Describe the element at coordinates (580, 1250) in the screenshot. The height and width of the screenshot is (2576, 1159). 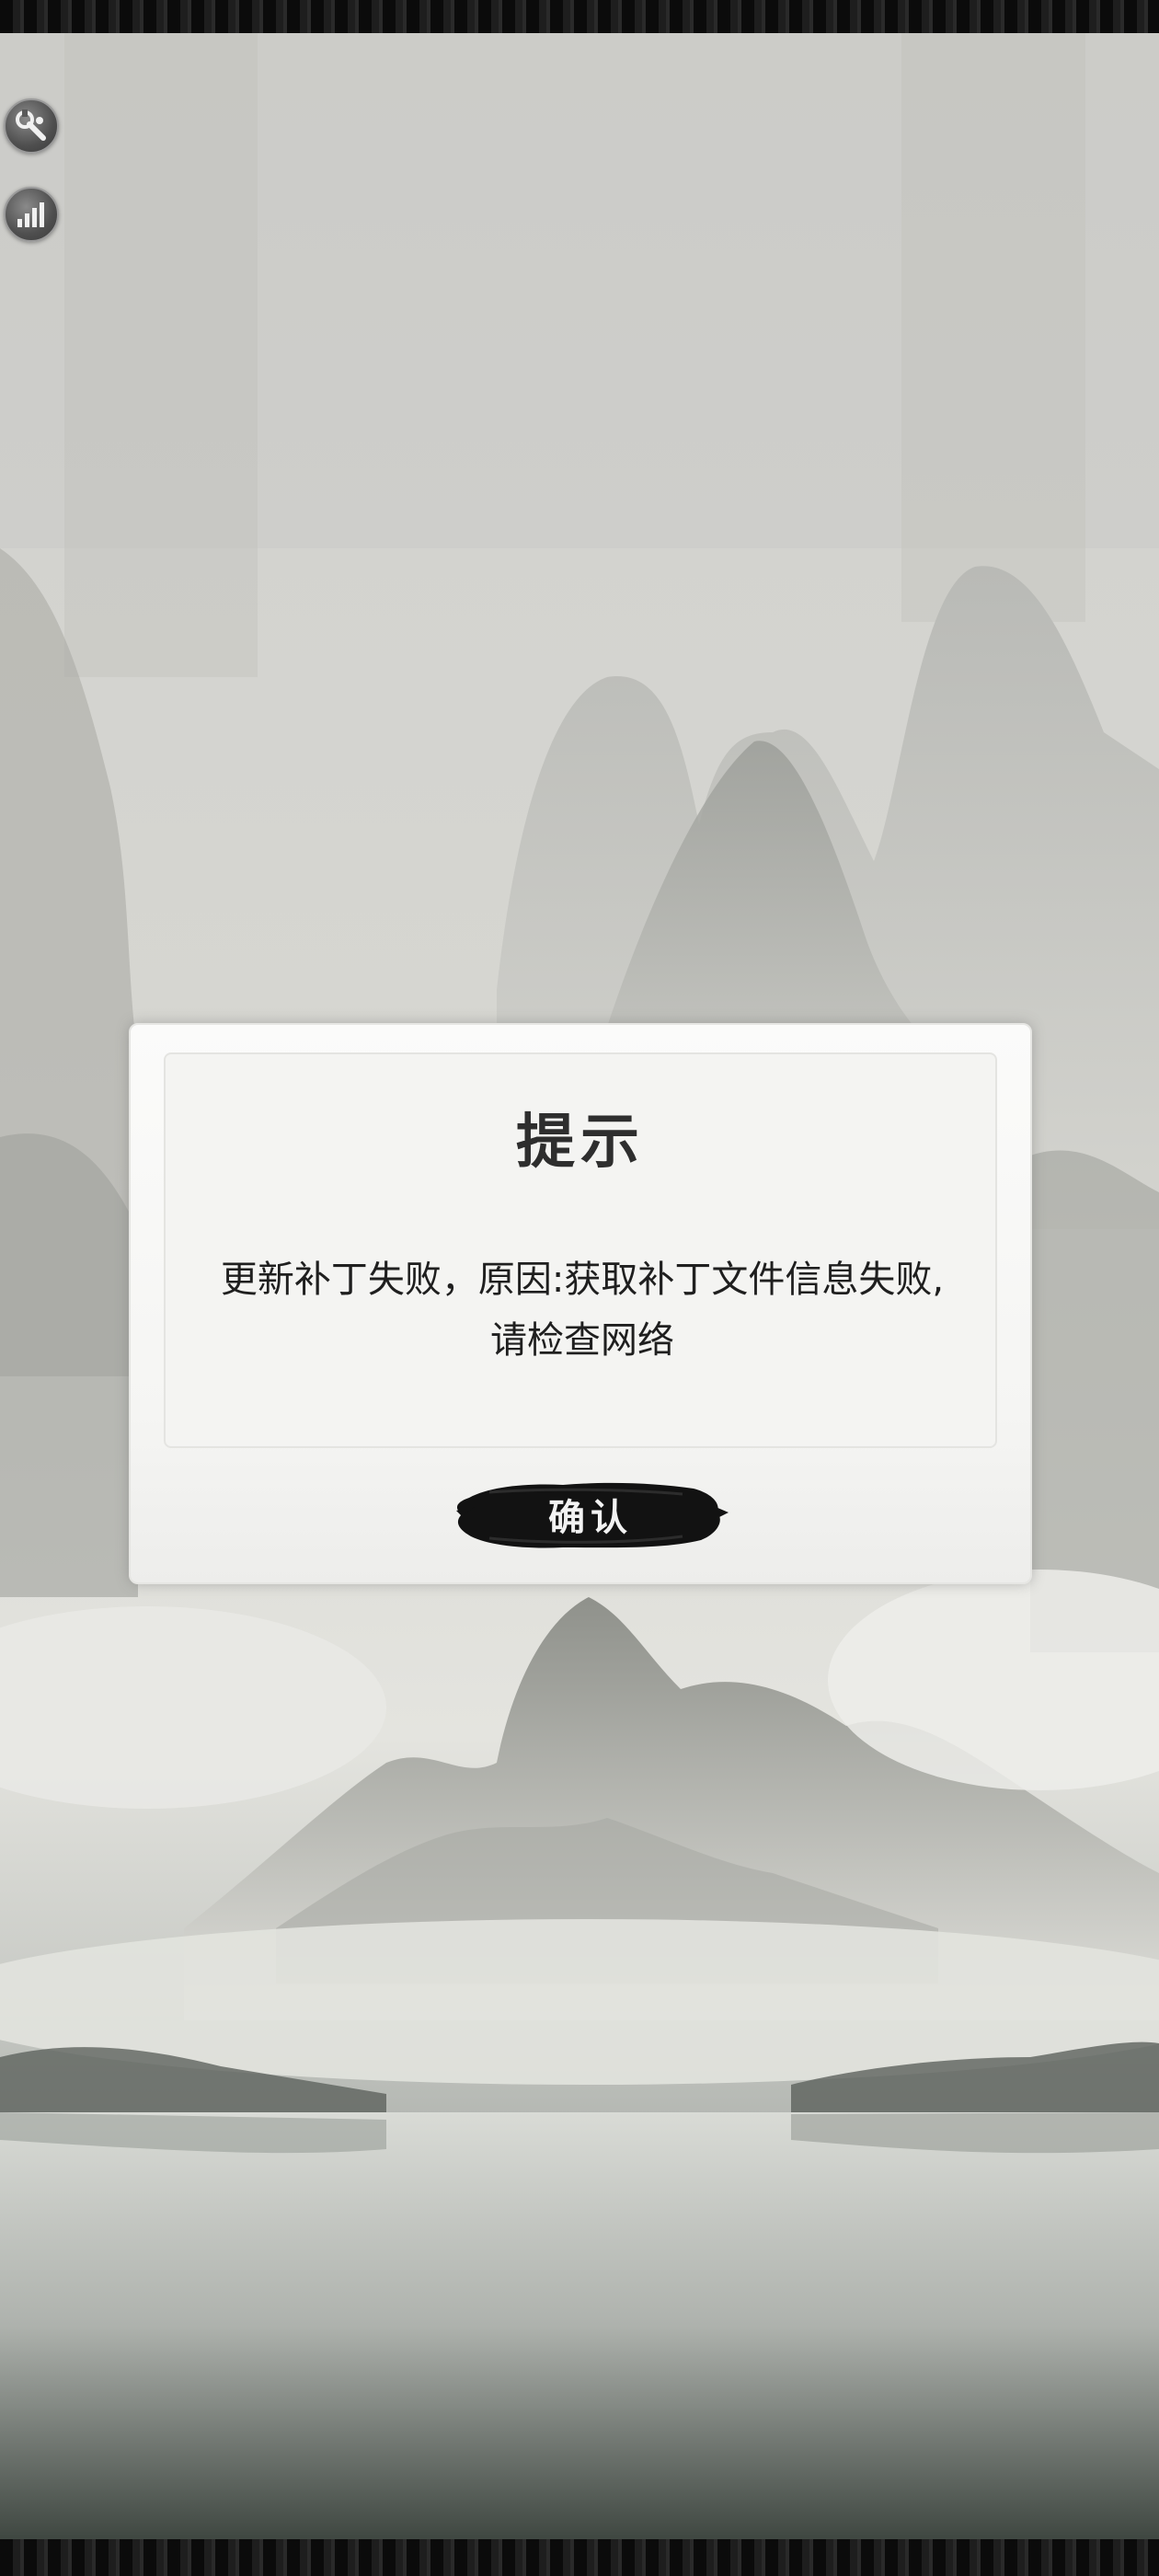
I see `dialog-content-panel: 提示 更新补丁失败，原因:获取补丁文件信息失败,请检查网络` at that location.